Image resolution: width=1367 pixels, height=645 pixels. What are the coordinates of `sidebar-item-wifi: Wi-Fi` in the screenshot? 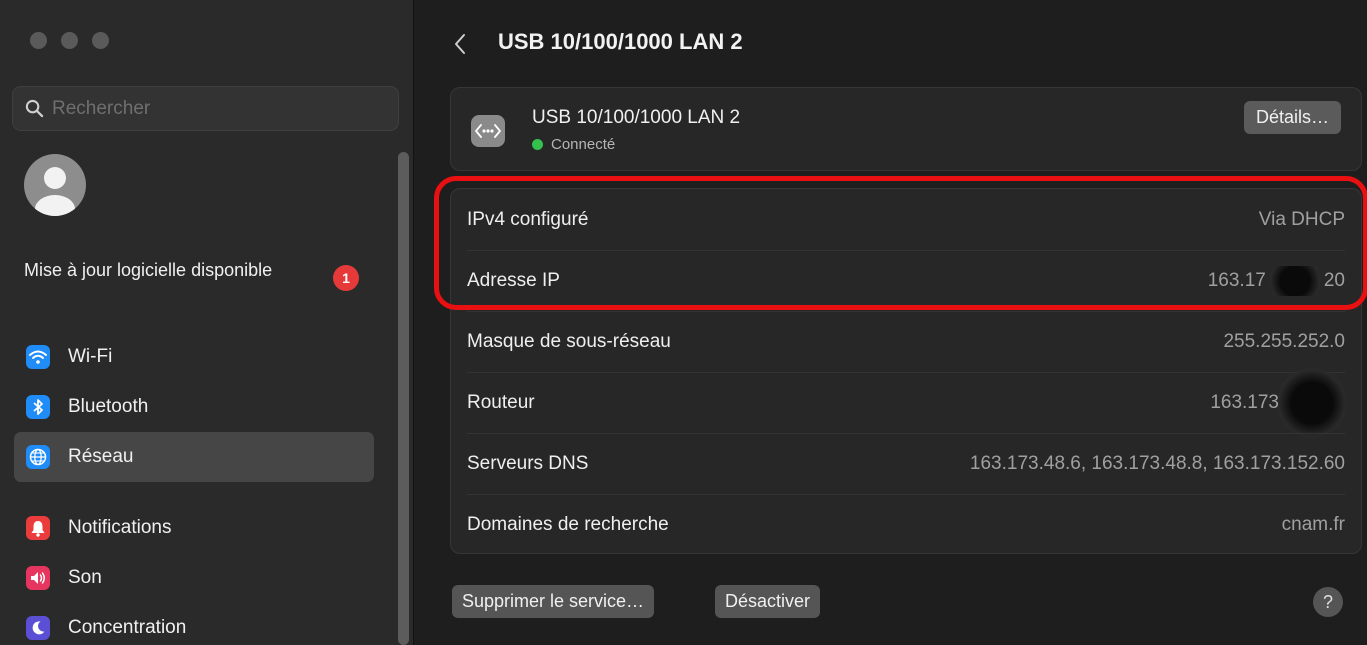 It's located at (194, 357).